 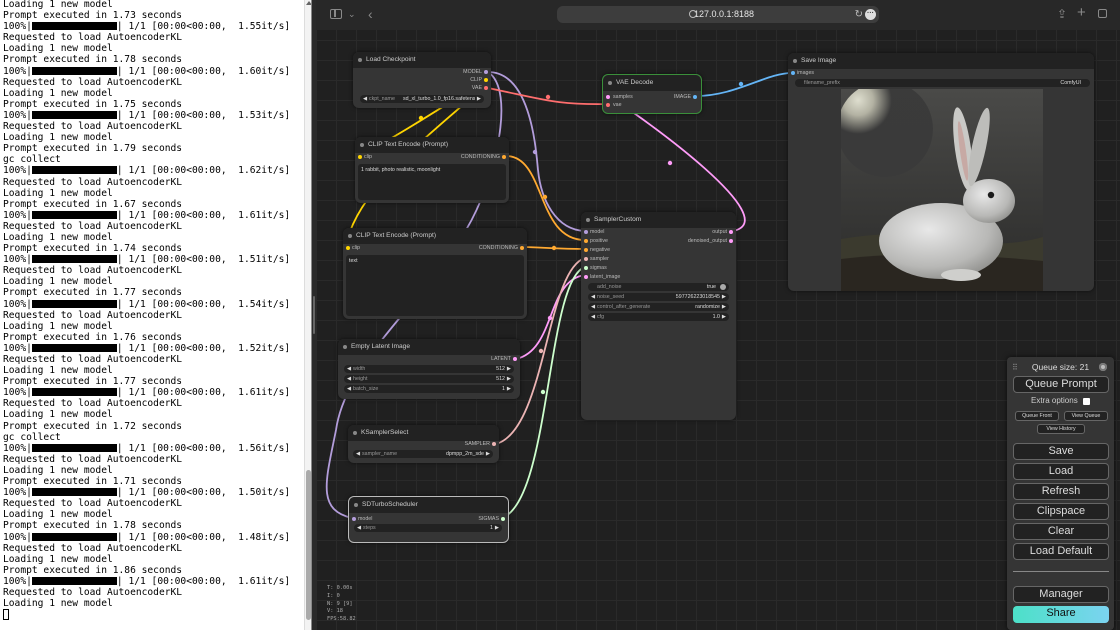 What do you see at coordinates (600, 250) in the screenshot?
I see `input-slot-negative: negative` at bounding box center [600, 250].